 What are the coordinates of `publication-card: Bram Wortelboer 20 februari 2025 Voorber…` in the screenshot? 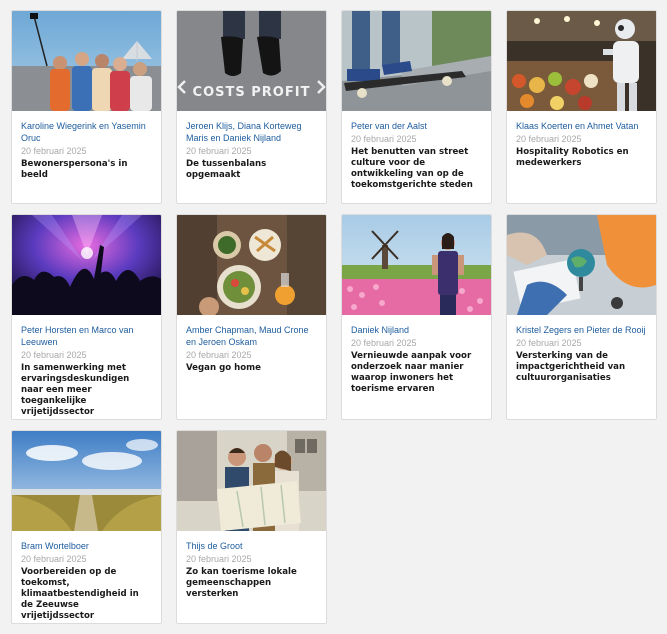 It's located at (86, 527).